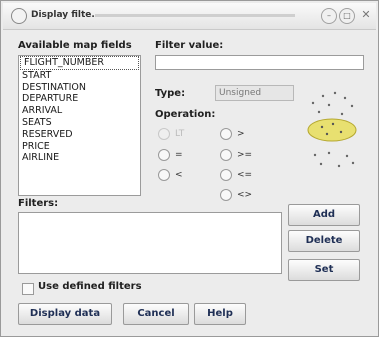 This screenshot has width=379, height=337. Describe the element at coordinates (332, 129) in the screenshot. I see `filter-illustration-icon` at that location.